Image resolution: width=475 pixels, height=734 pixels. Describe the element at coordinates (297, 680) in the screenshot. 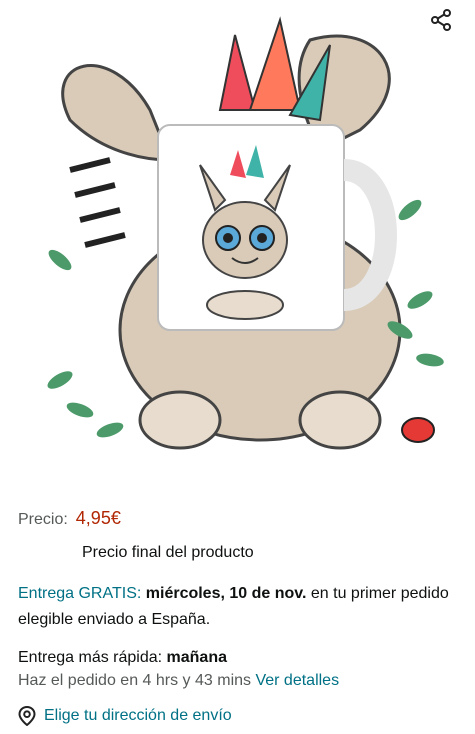

I see `details-link: Ver detalles` at that location.